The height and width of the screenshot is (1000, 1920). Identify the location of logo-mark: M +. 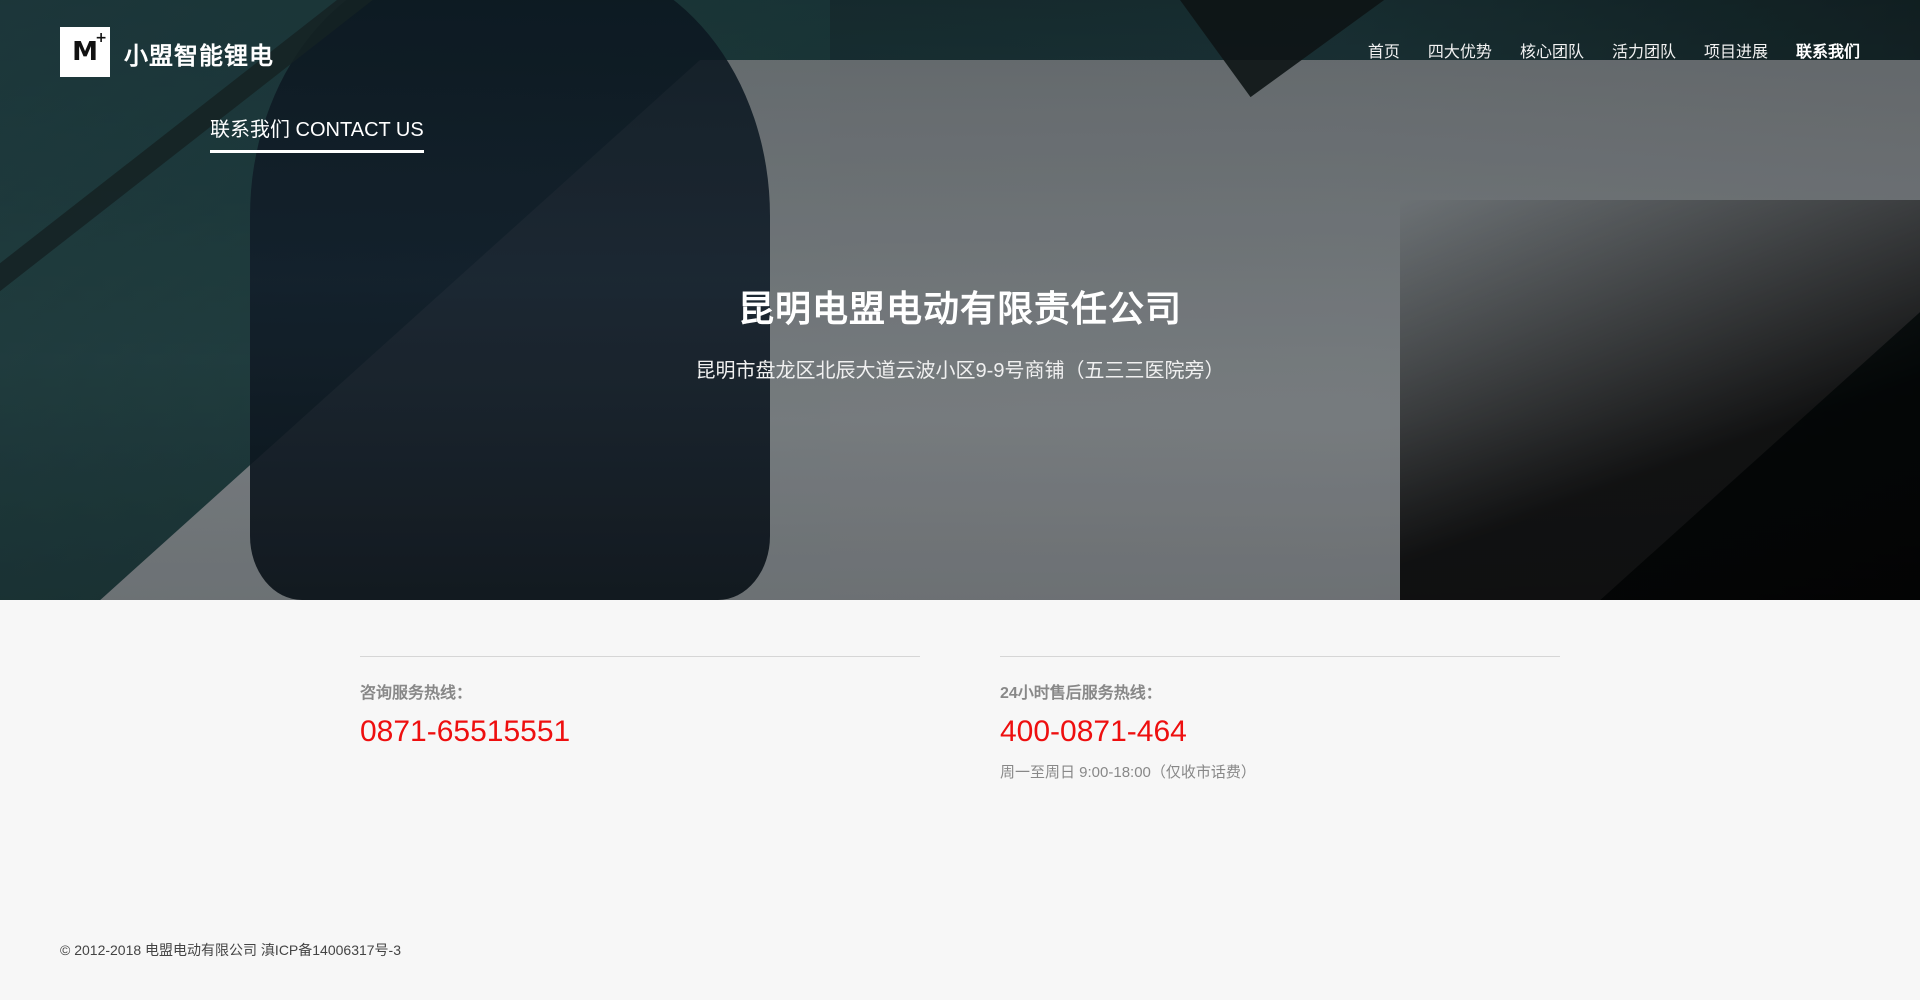
(89, 48).